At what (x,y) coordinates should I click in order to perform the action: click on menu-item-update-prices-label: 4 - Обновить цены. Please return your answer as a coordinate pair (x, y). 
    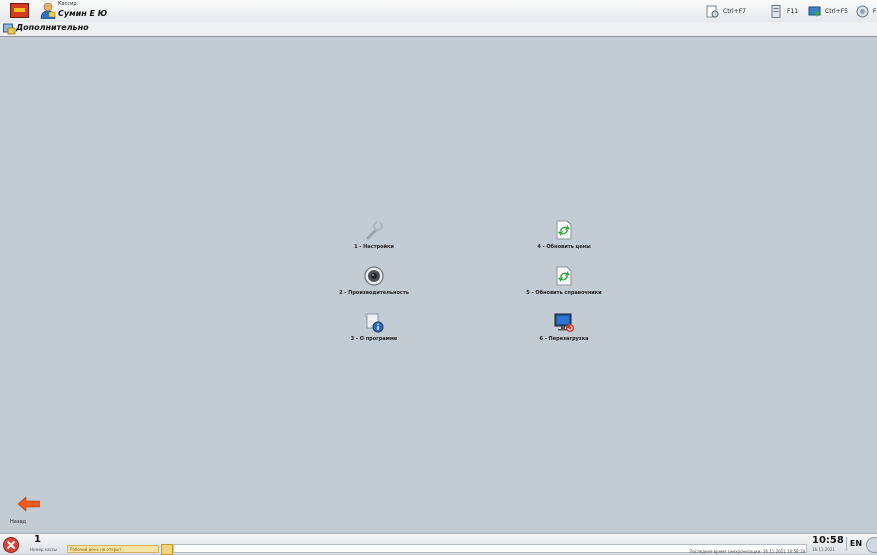
    Looking at the image, I should click on (564, 247).